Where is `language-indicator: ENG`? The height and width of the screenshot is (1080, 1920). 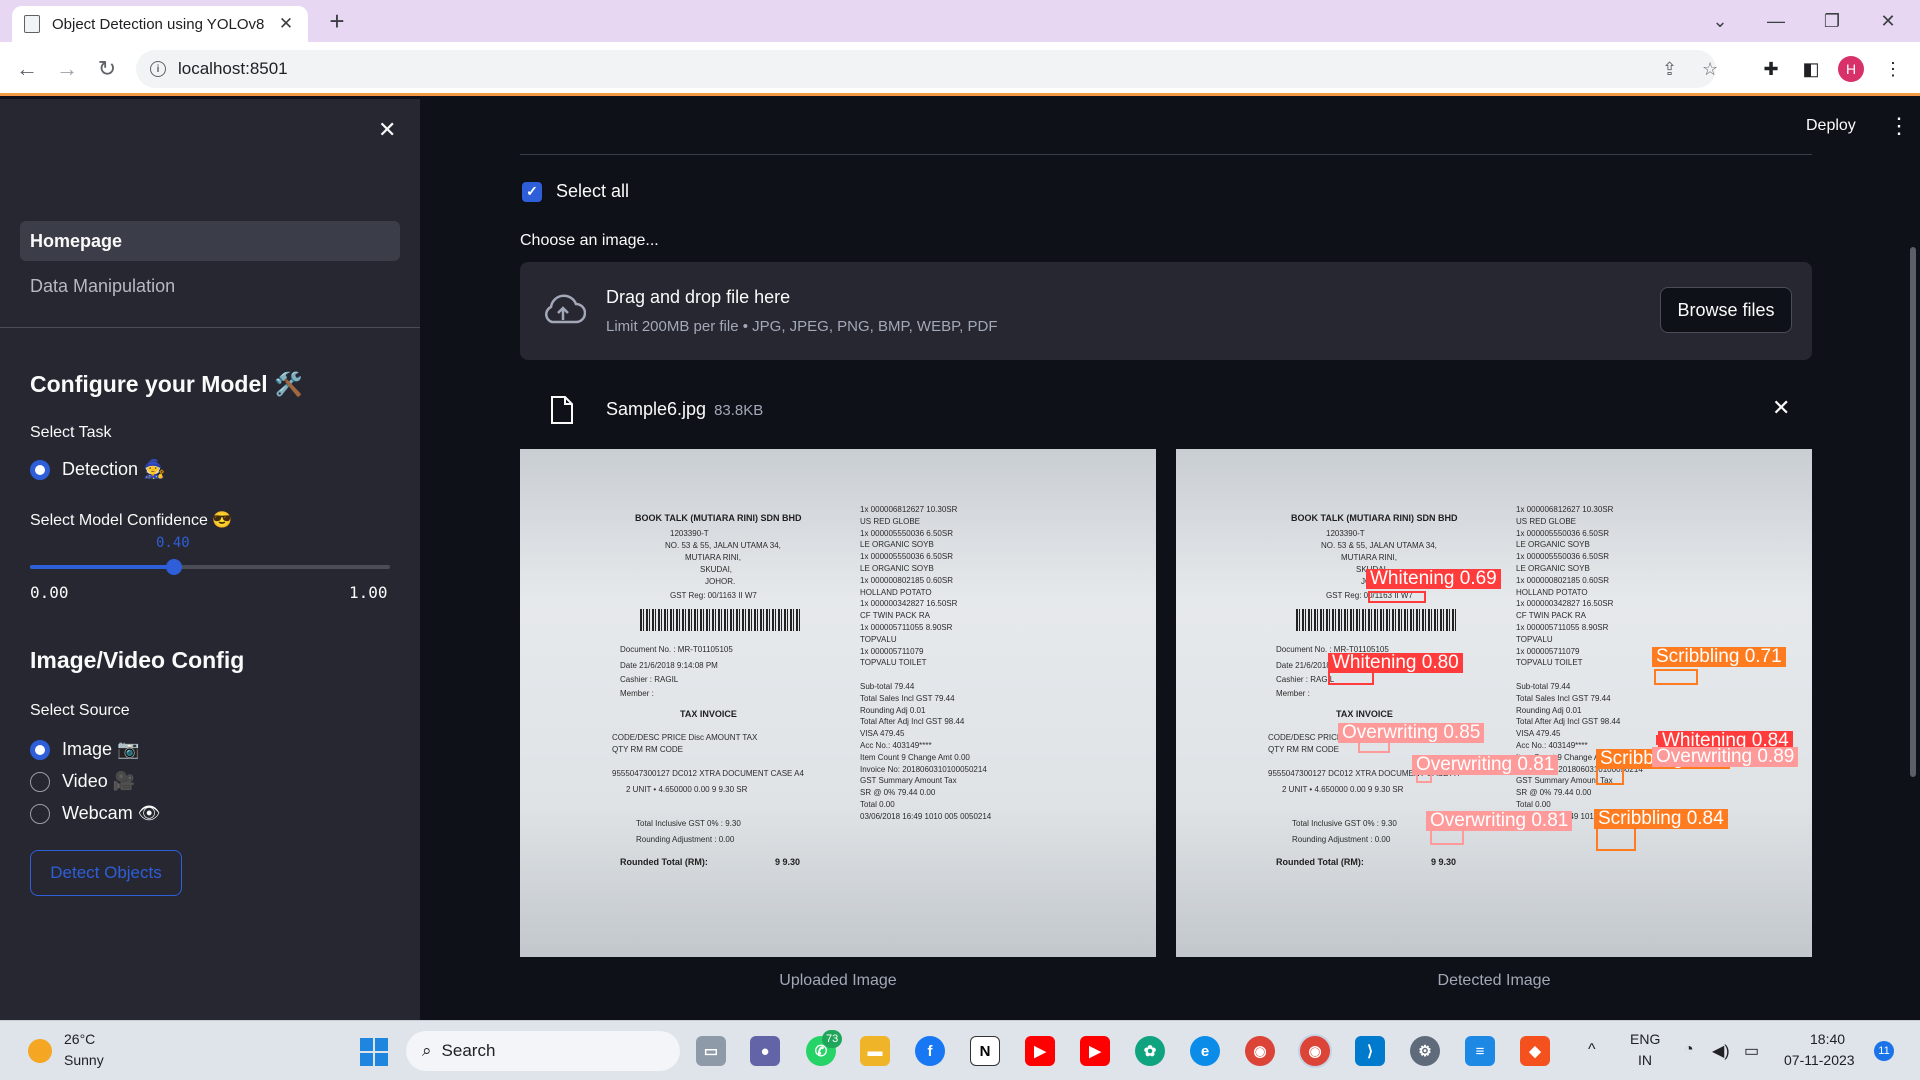
language-indicator: ENG is located at coordinates (1645, 1039).